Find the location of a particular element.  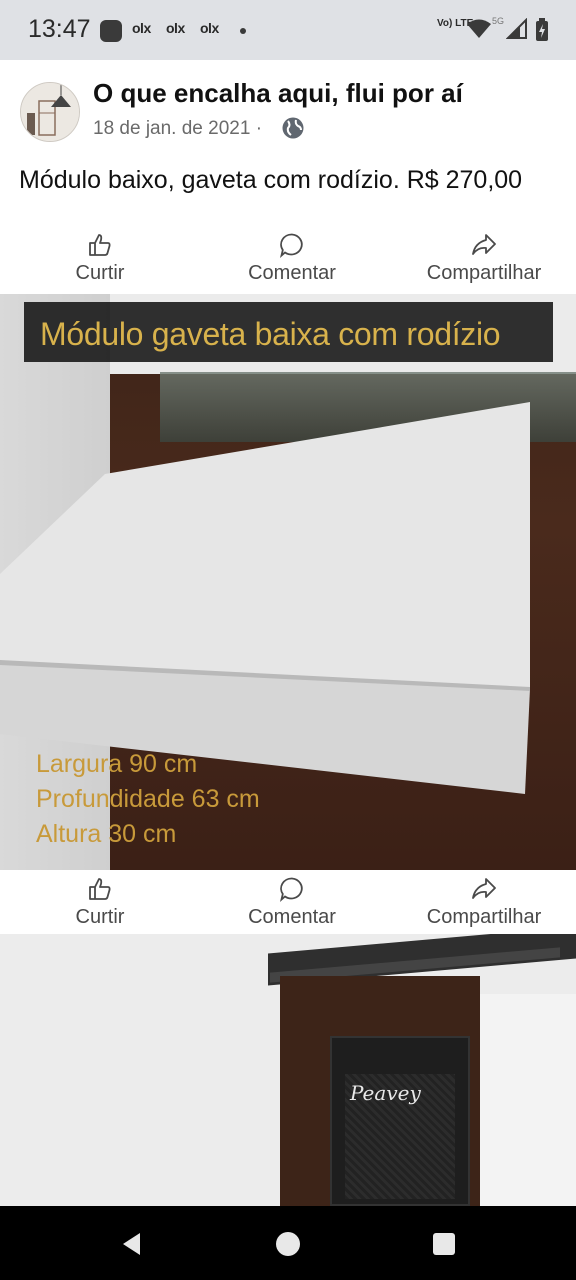

more-notifications-icon is located at coordinates (243, 31).